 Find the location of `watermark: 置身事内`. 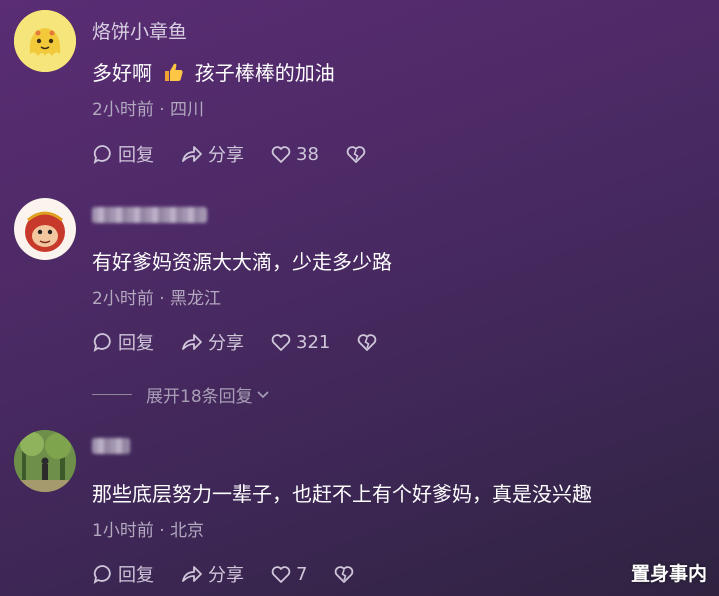

watermark: 置身事内 is located at coordinates (668, 574).